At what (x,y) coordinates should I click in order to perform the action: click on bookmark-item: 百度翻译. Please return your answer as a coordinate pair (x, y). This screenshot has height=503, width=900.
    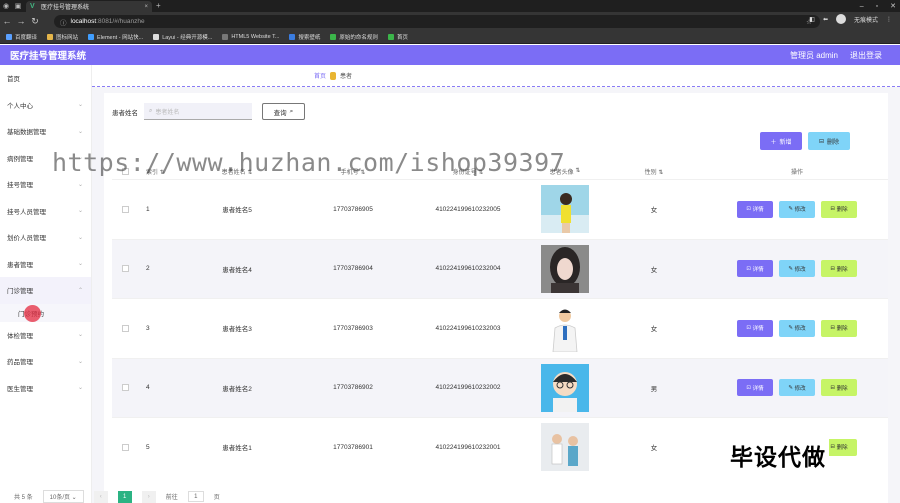
    Looking at the image, I should click on (21, 37).